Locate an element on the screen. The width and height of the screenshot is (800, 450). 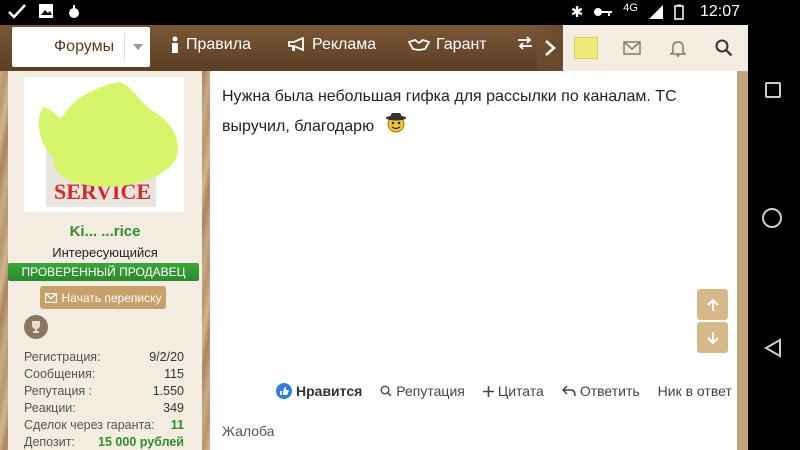
user-title: Интересующийся is located at coordinates (105, 252).